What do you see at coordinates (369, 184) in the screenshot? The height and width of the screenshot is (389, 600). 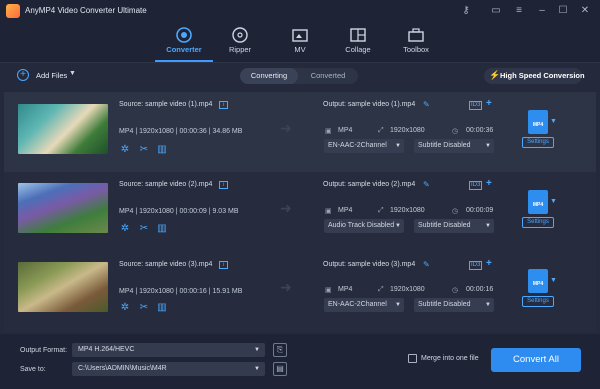 I see `output-name: Output: sample video (2).mp4` at bounding box center [369, 184].